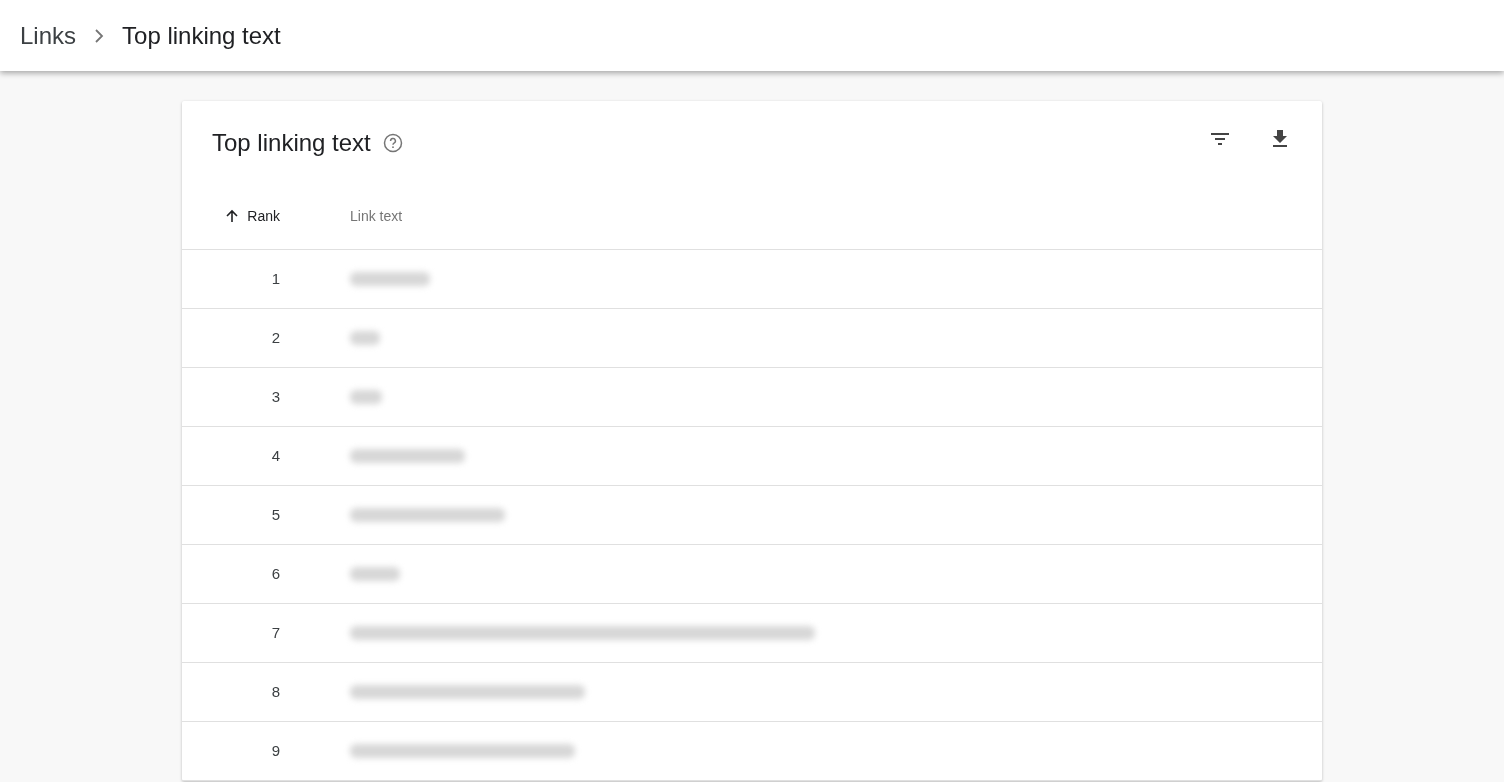 This screenshot has height=782, width=1504. What do you see at coordinates (275, 337) in the screenshot?
I see `rank-cell-text: 2` at bounding box center [275, 337].